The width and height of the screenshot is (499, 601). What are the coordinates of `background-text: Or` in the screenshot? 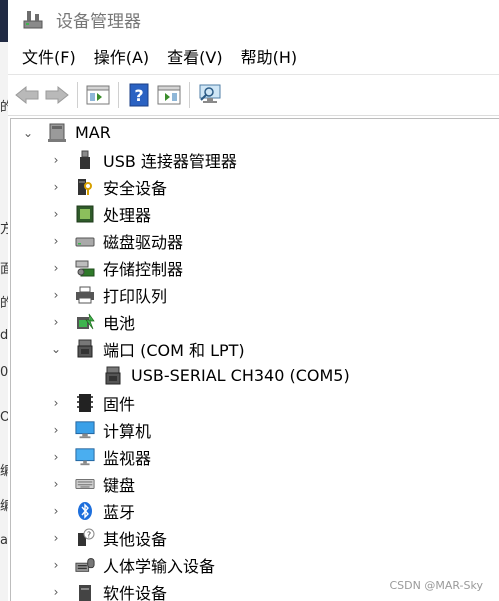 It's located at (4, 417).